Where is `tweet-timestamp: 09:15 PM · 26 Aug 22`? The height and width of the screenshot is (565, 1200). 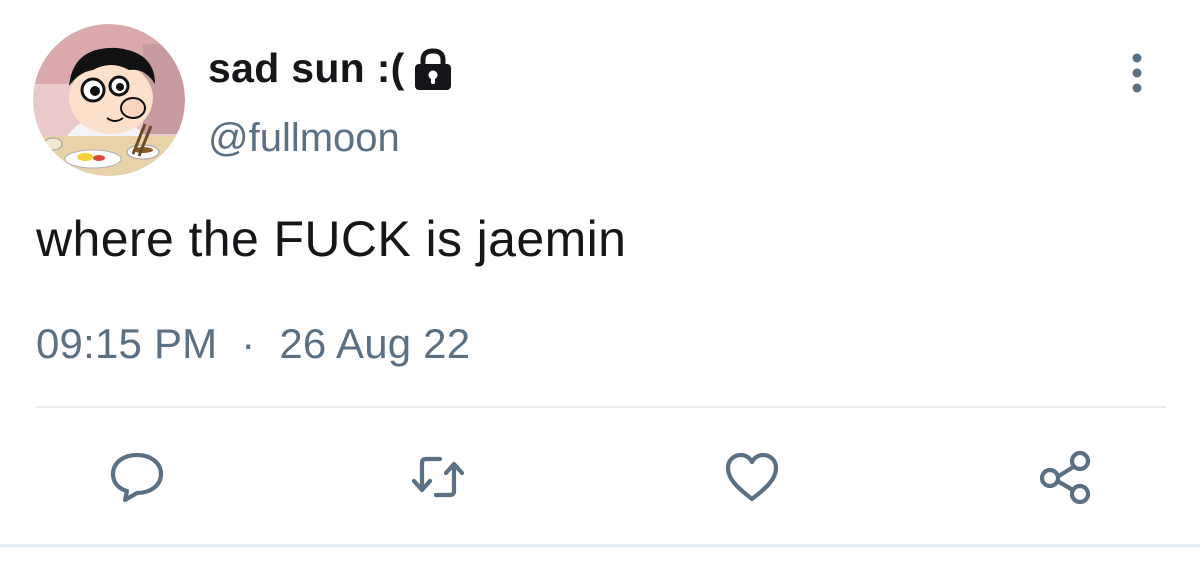
tweet-timestamp: 09:15 PM · 26 Aug 22 is located at coordinates (253, 344).